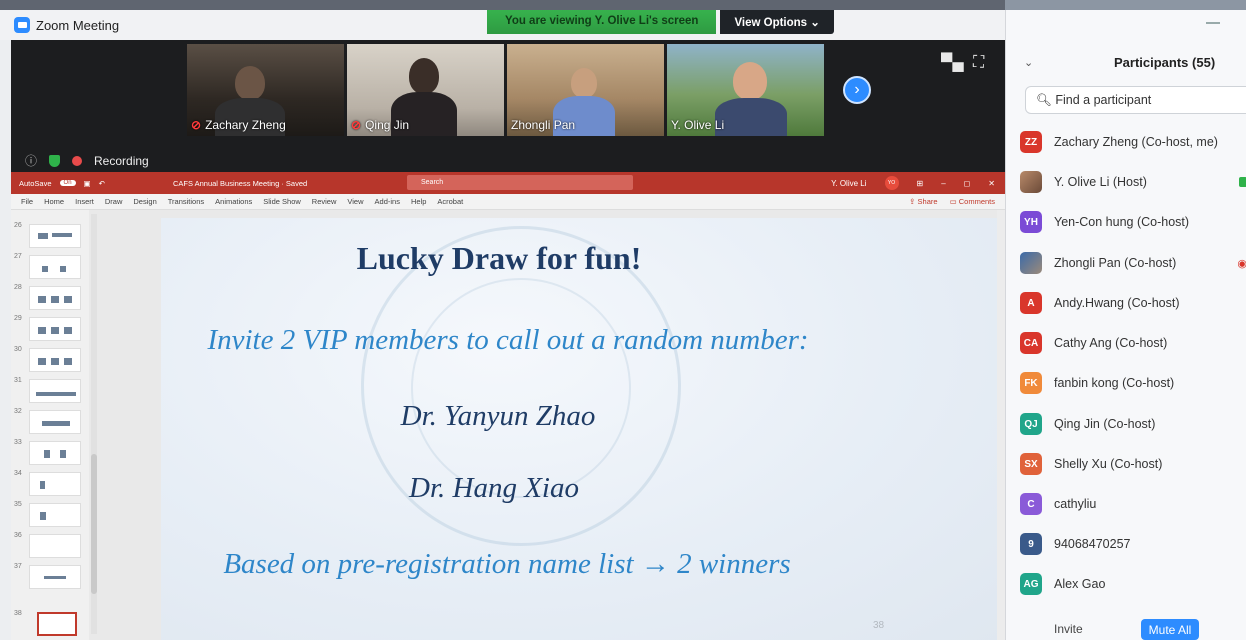  I want to click on avatar: YO, so click(891, 183).